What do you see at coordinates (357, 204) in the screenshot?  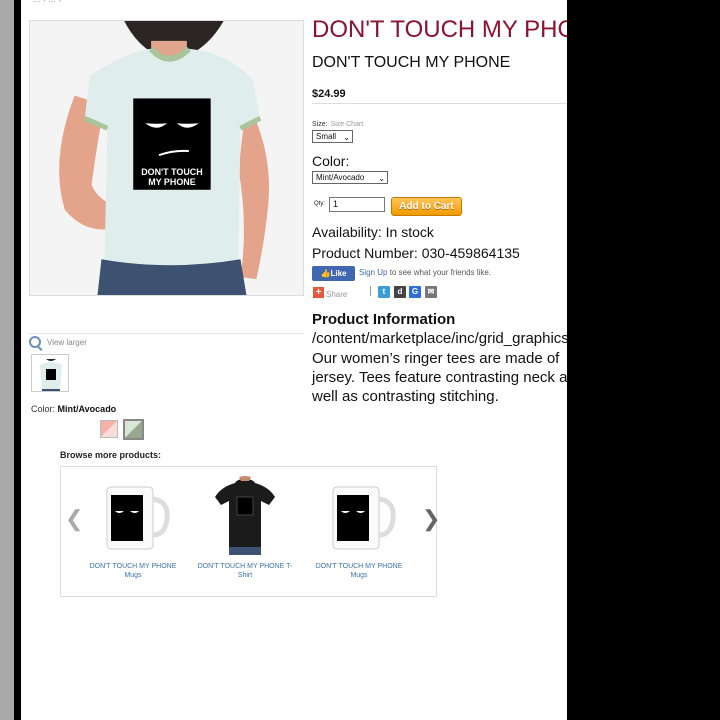 I see `qty-input: 1` at bounding box center [357, 204].